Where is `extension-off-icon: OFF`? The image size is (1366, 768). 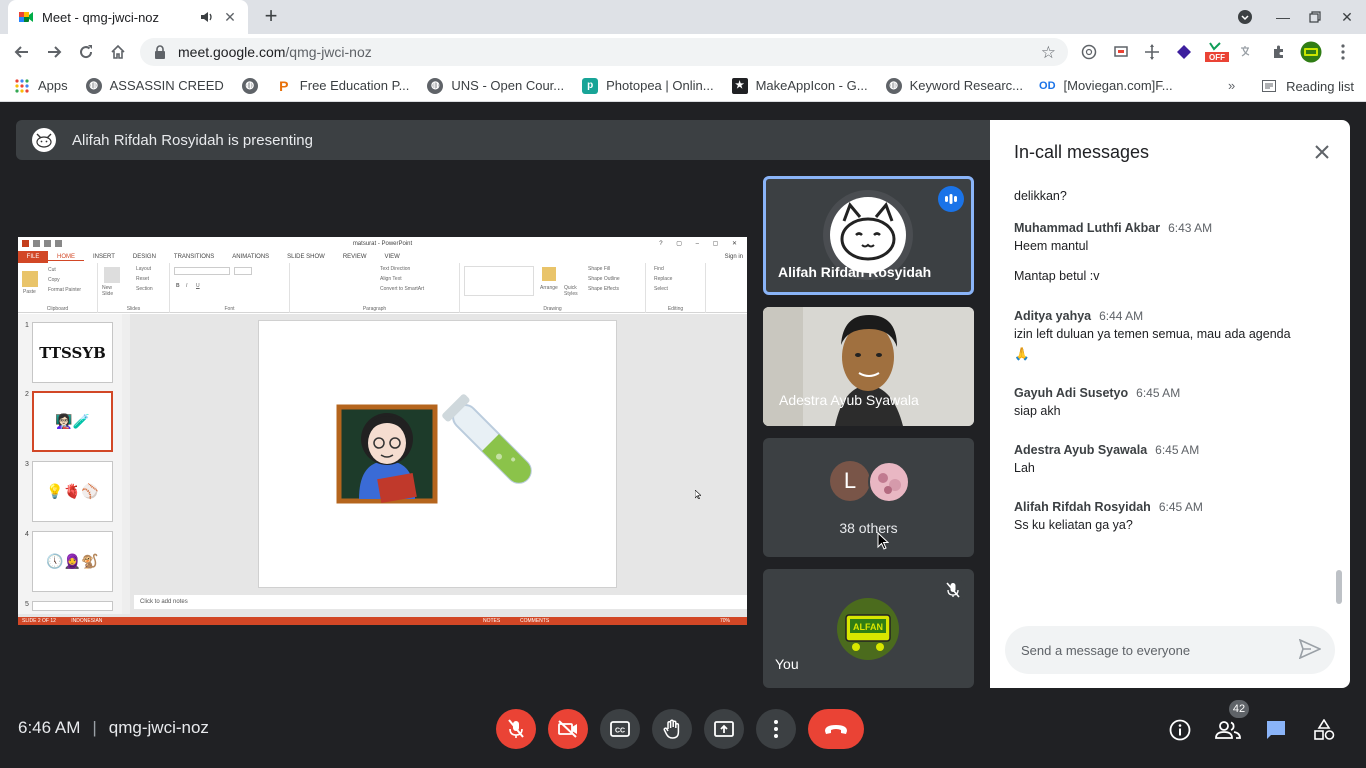
extension-off-icon: OFF is located at coordinates (1217, 52).